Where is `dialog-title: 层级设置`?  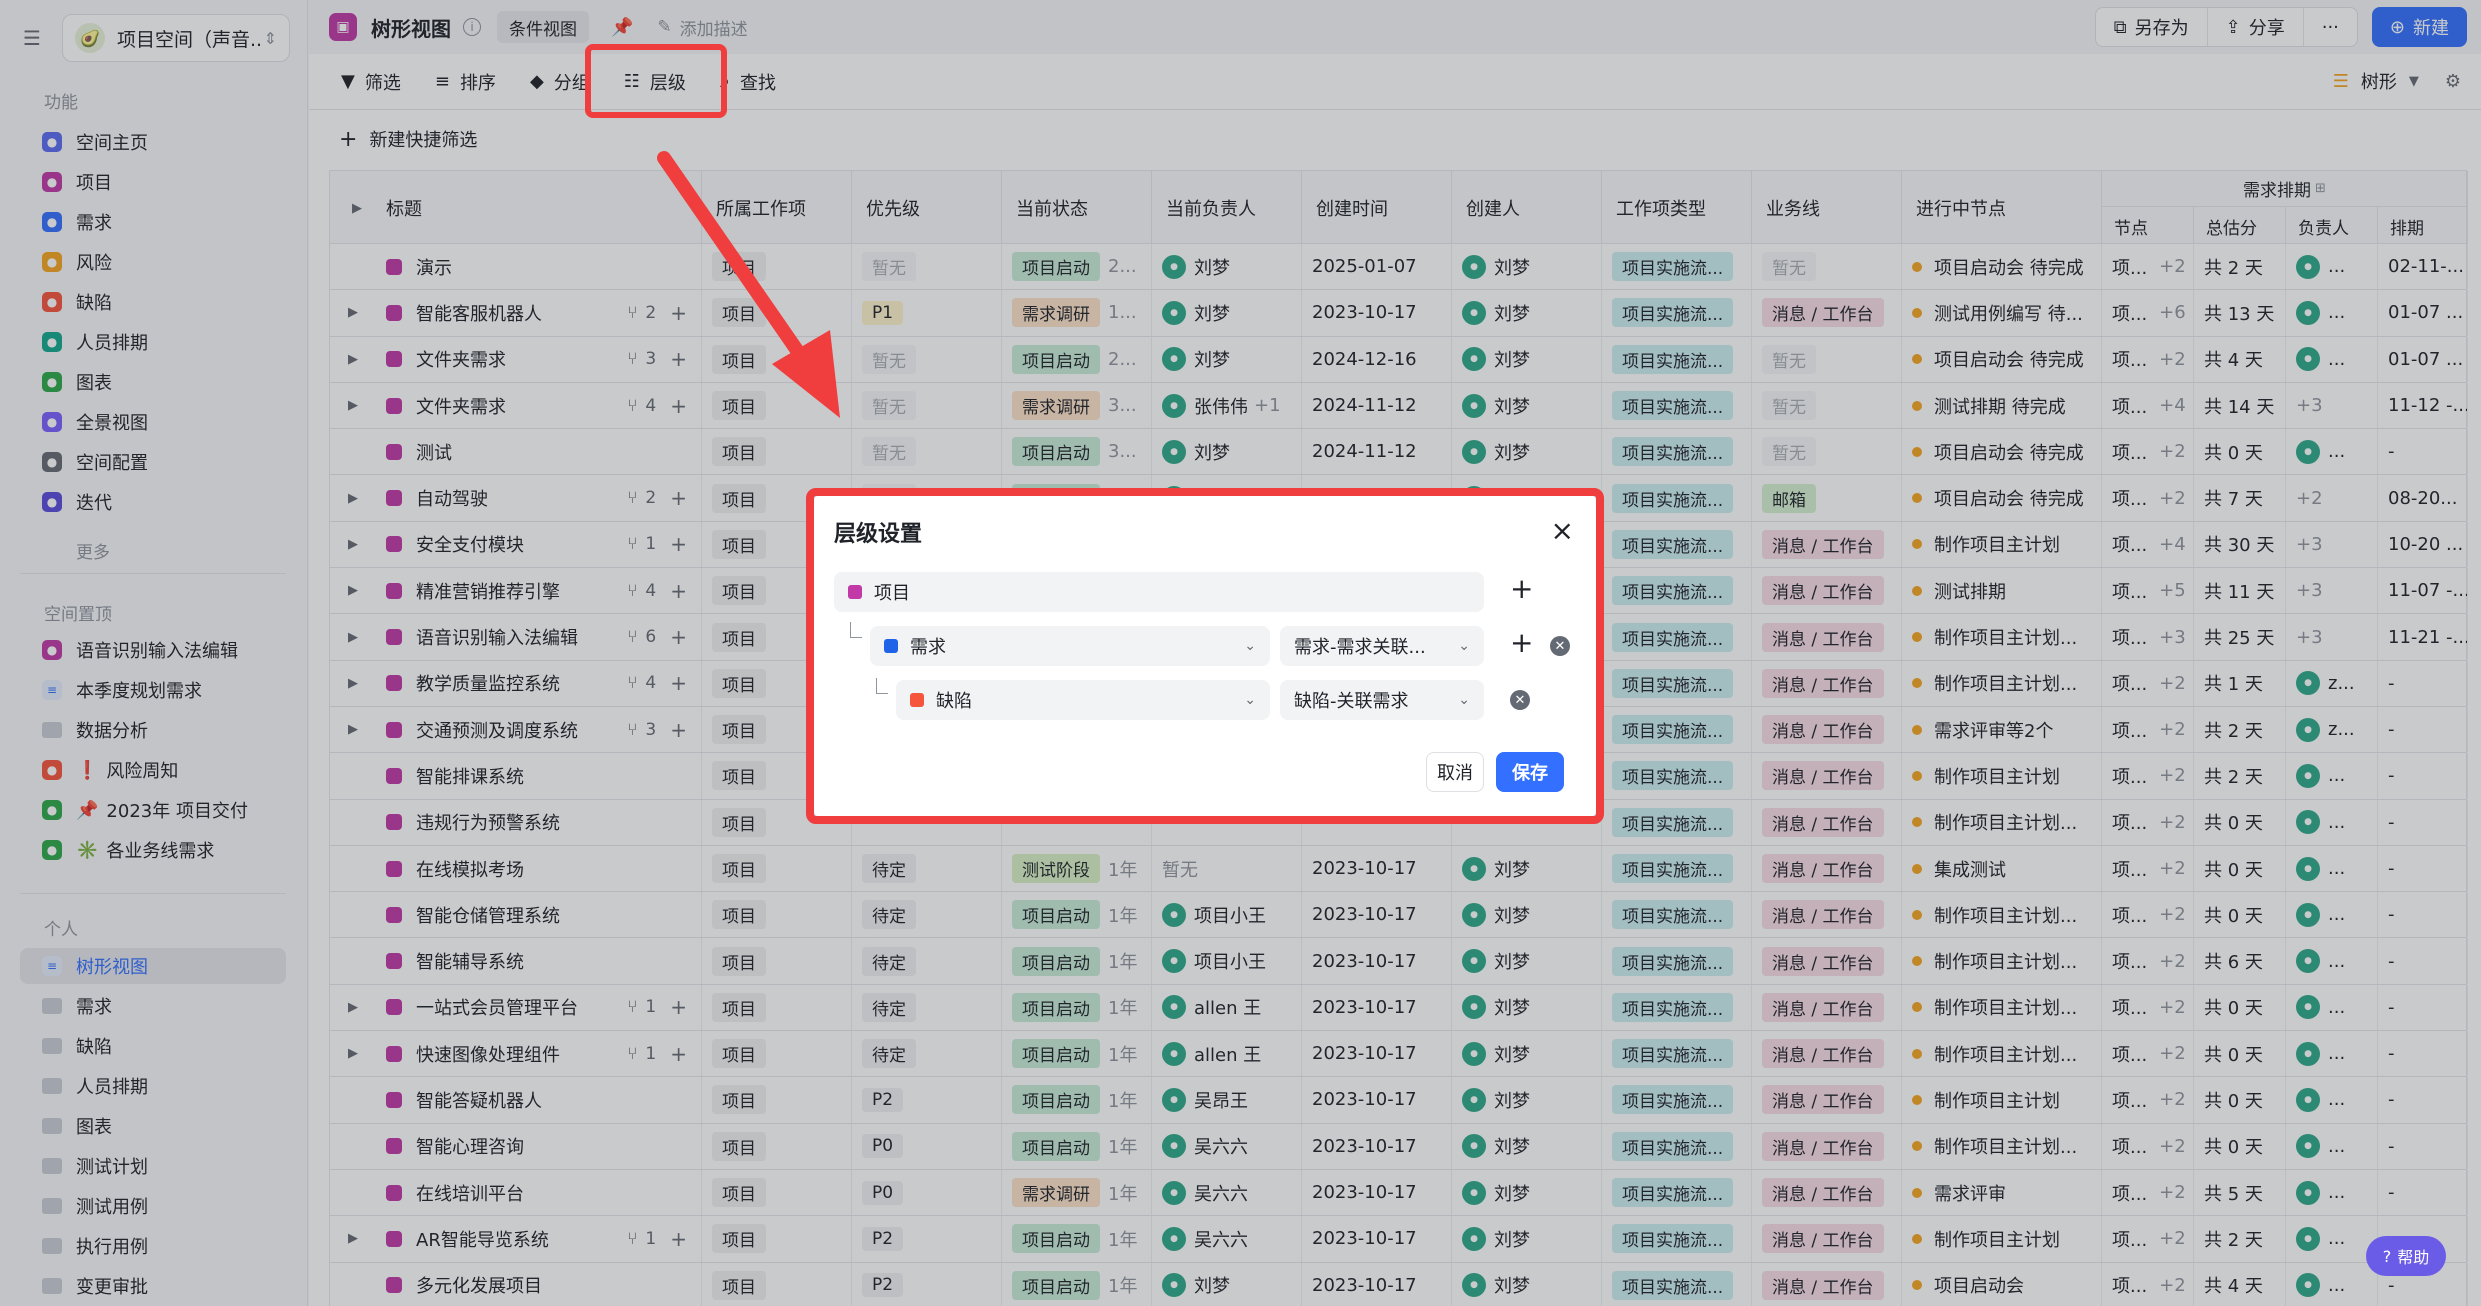 dialog-title: 层级设置 is located at coordinates (878, 534).